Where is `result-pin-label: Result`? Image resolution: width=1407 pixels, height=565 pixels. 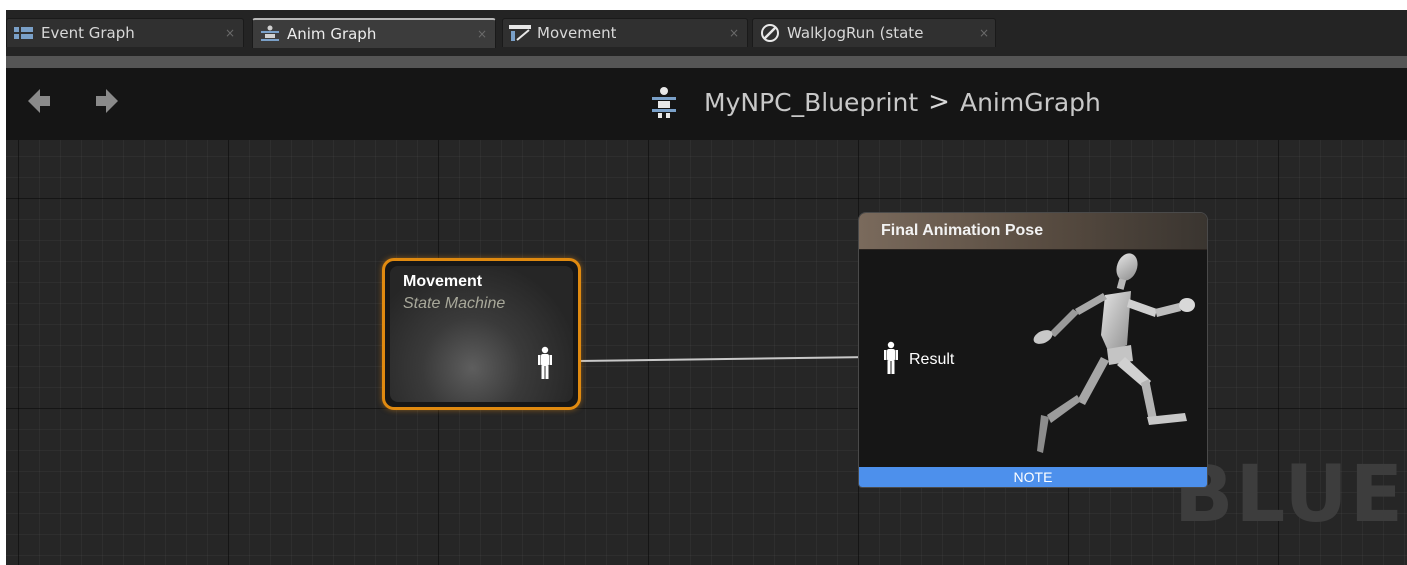 result-pin-label: Result is located at coordinates (932, 359).